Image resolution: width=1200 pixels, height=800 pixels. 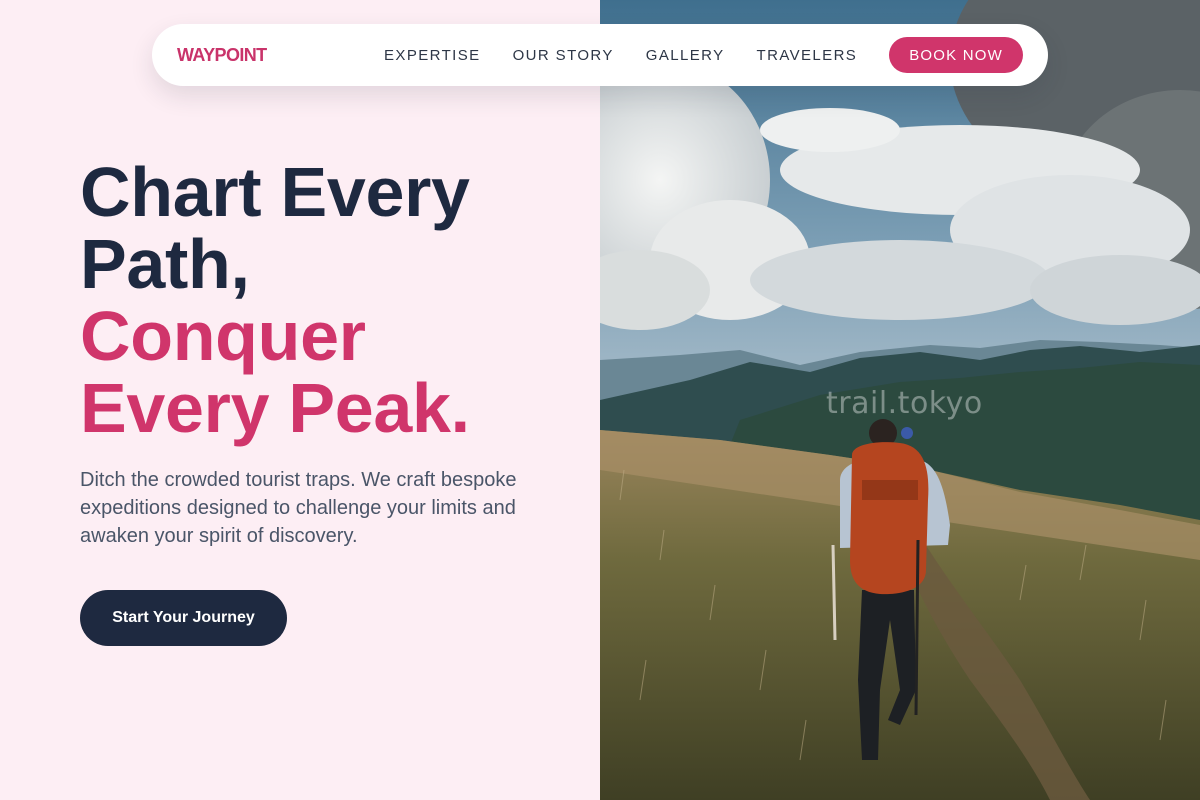 I want to click on hero-headline: Chart Every Path, Conquer Every Peak., so click(x=275, y=300).